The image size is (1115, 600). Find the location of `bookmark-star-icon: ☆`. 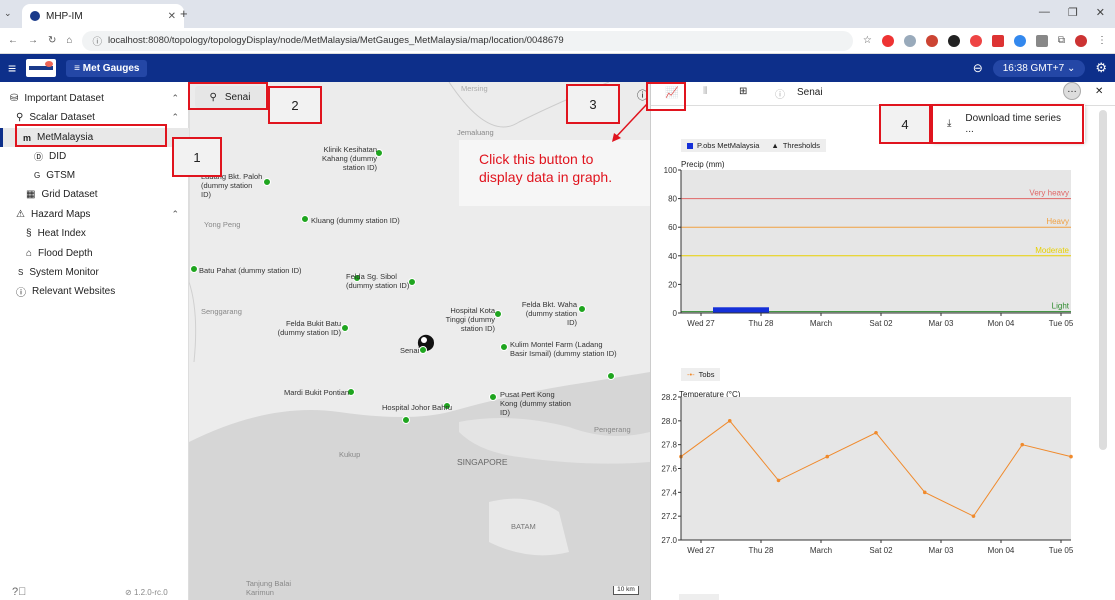

bookmark-star-icon: ☆ is located at coordinates (867, 40).